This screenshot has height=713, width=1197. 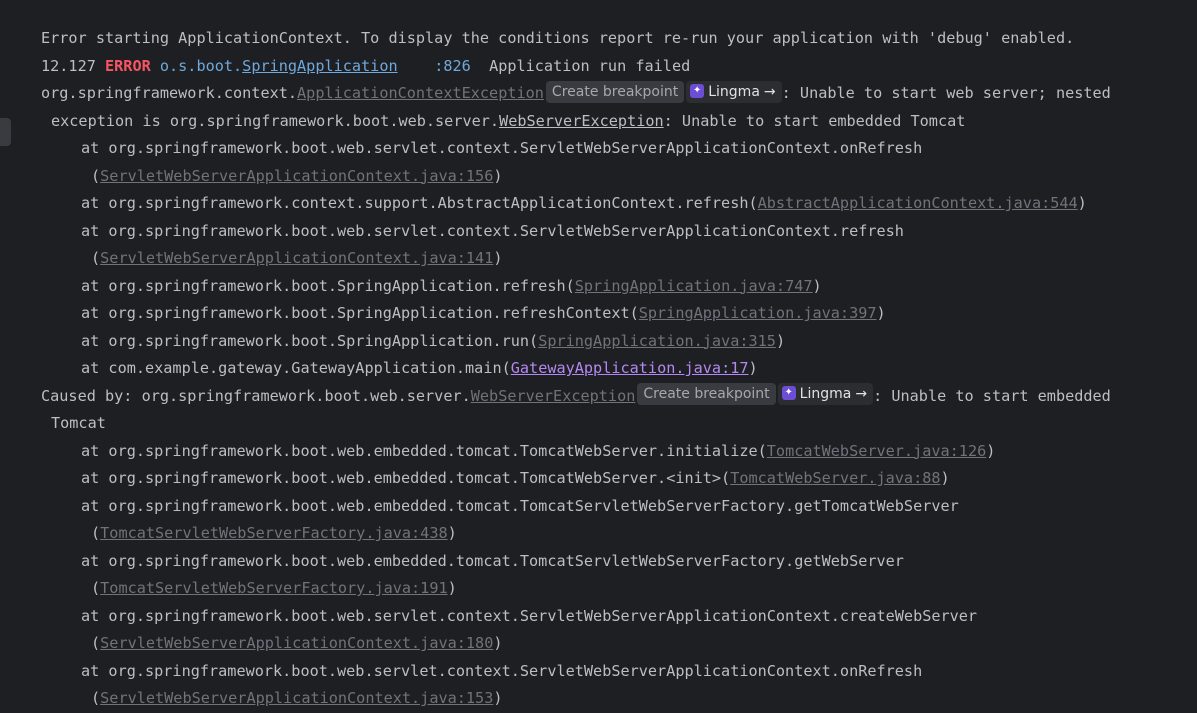 I want to click on exception-message: : Unable to start embedded, so click(x=992, y=395).